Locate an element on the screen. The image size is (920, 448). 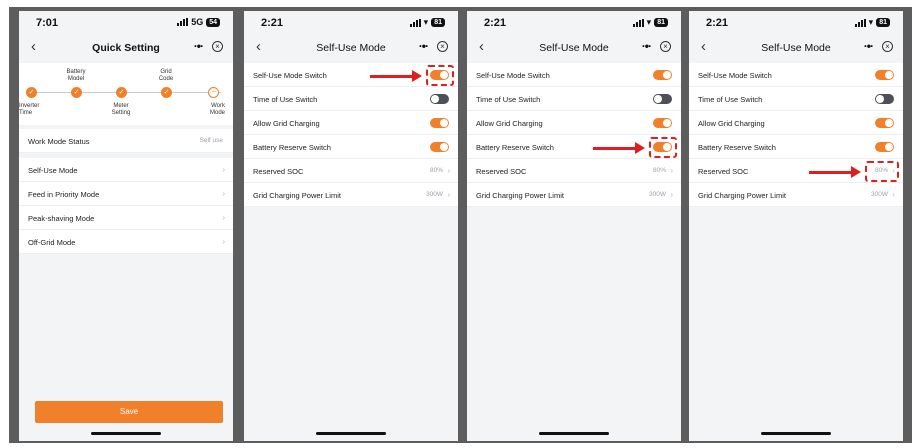
save-button: Save is located at coordinates (129, 412).